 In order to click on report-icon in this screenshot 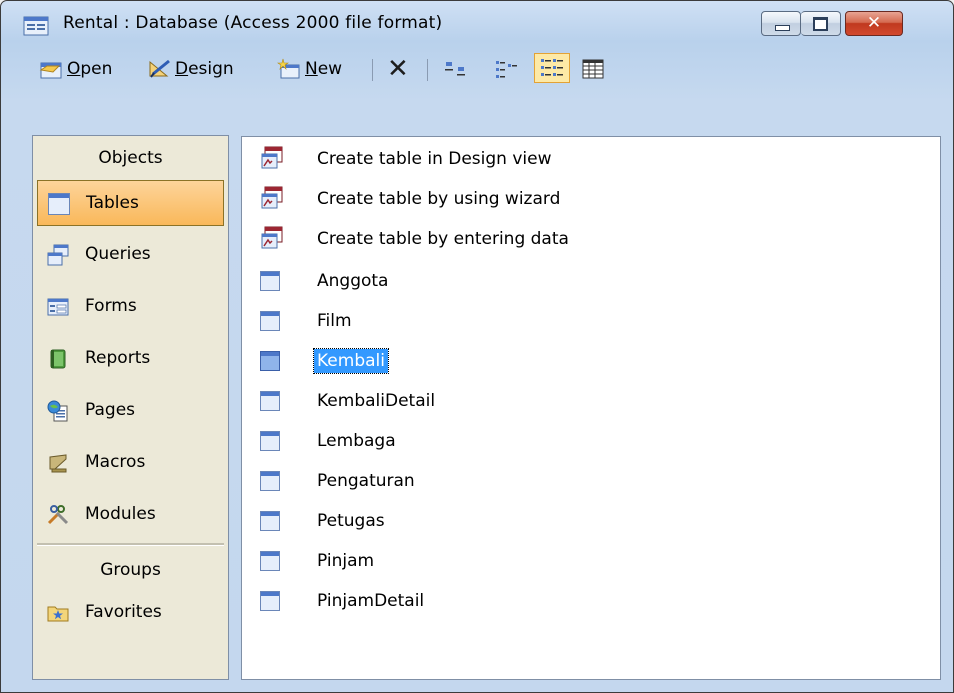, I will do `click(58, 359)`.